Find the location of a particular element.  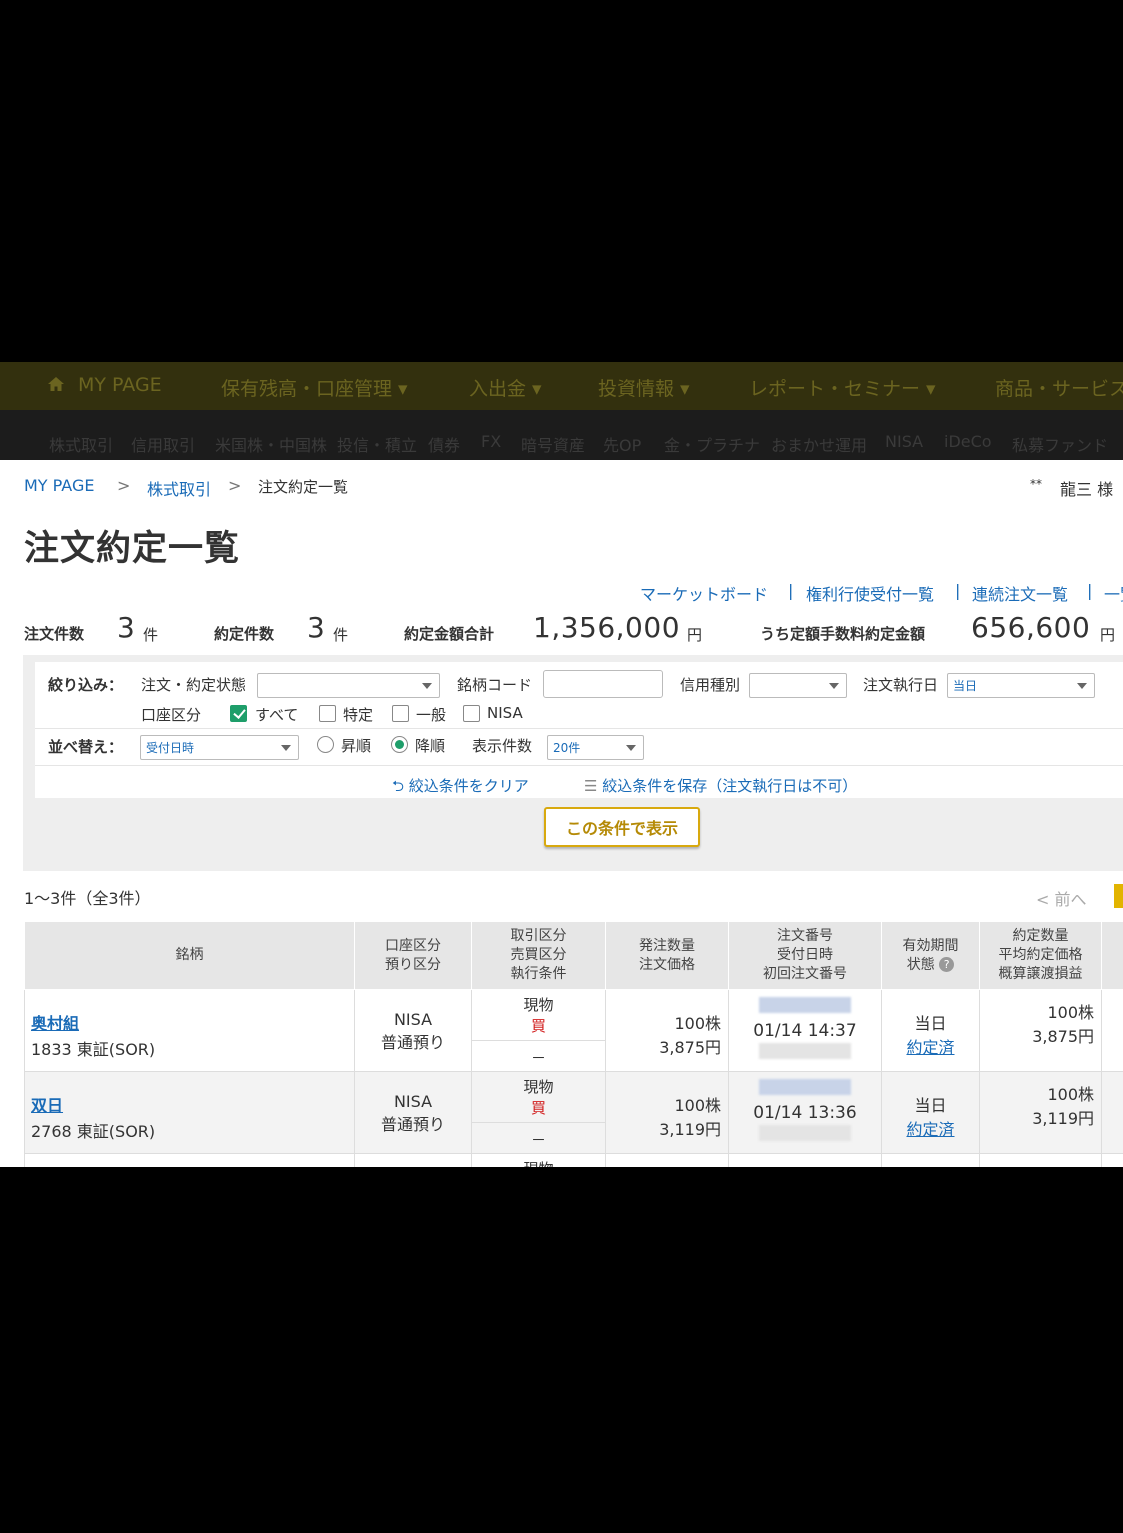

exec-count-unit: 件 is located at coordinates (341, 635).